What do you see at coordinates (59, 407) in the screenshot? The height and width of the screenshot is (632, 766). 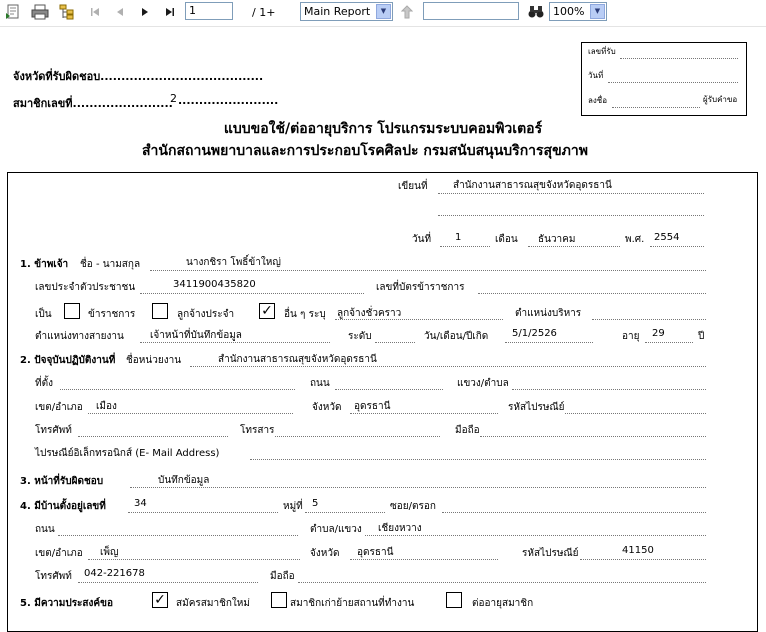 I see `district-label: เขต/อำเภอ` at bounding box center [59, 407].